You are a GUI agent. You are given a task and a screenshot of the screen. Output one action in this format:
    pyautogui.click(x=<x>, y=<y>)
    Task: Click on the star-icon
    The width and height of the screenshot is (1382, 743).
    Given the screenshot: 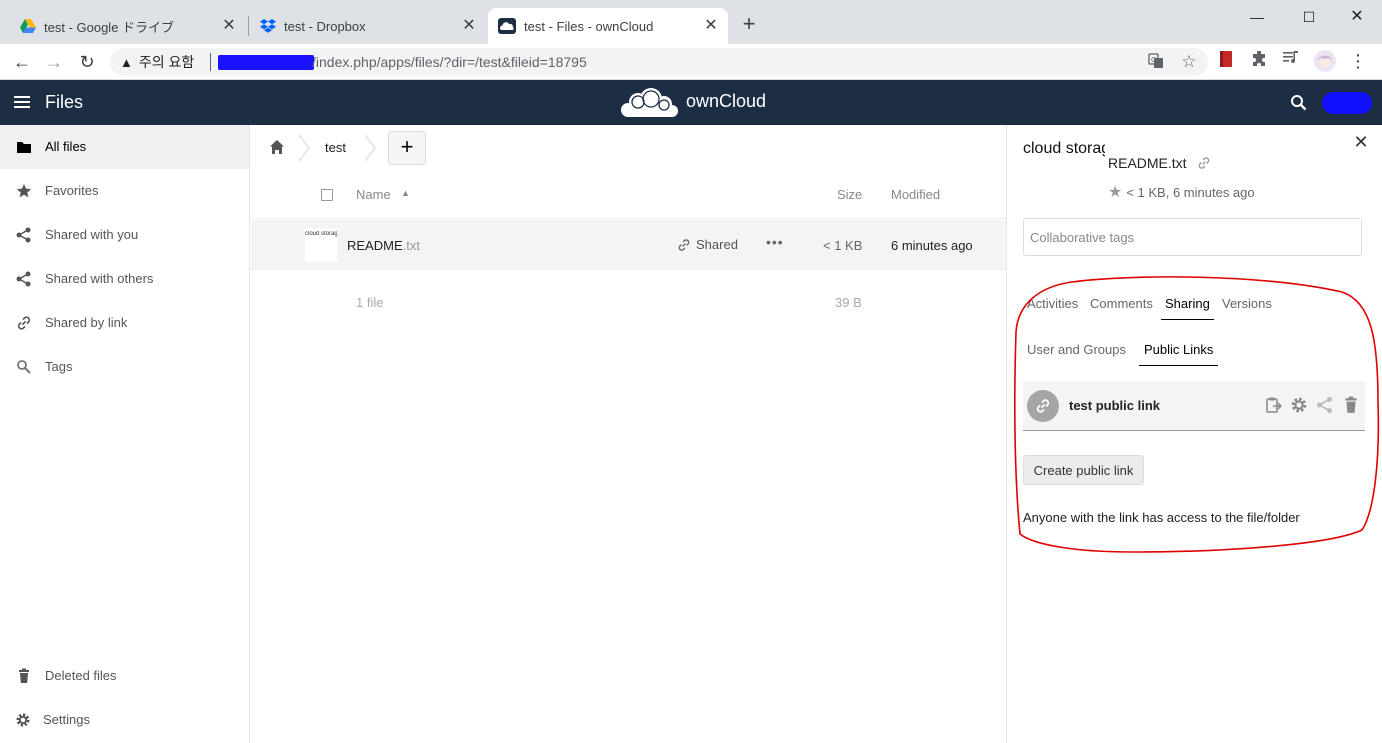 What is the action you would take?
    pyautogui.click(x=24, y=191)
    